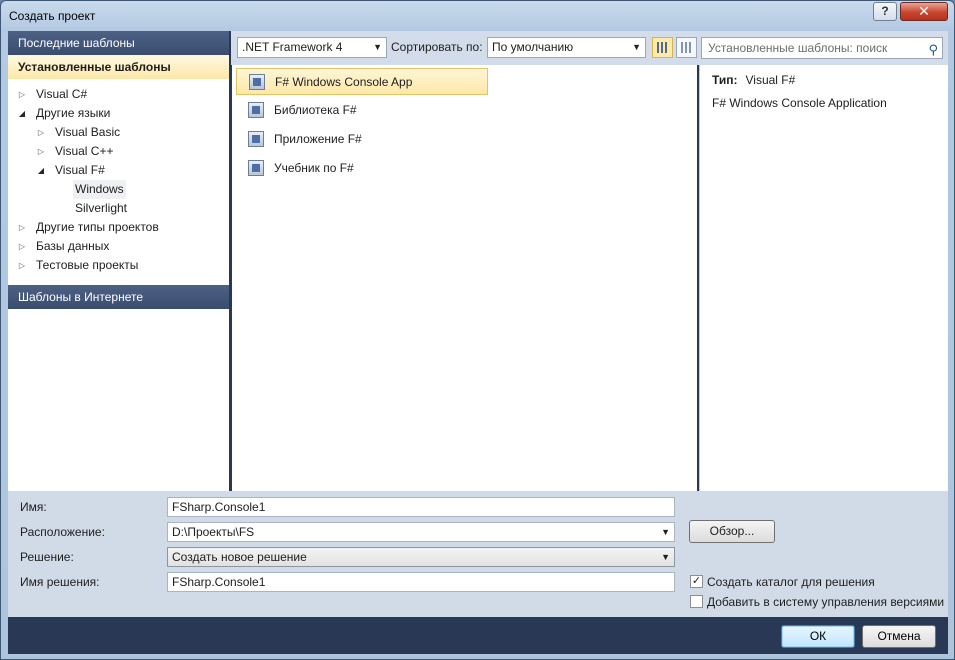 The height and width of the screenshot is (660, 955). Describe the element at coordinates (791, 582) in the screenshot. I see `create-directory-label: Создать каталог для решения` at that location.